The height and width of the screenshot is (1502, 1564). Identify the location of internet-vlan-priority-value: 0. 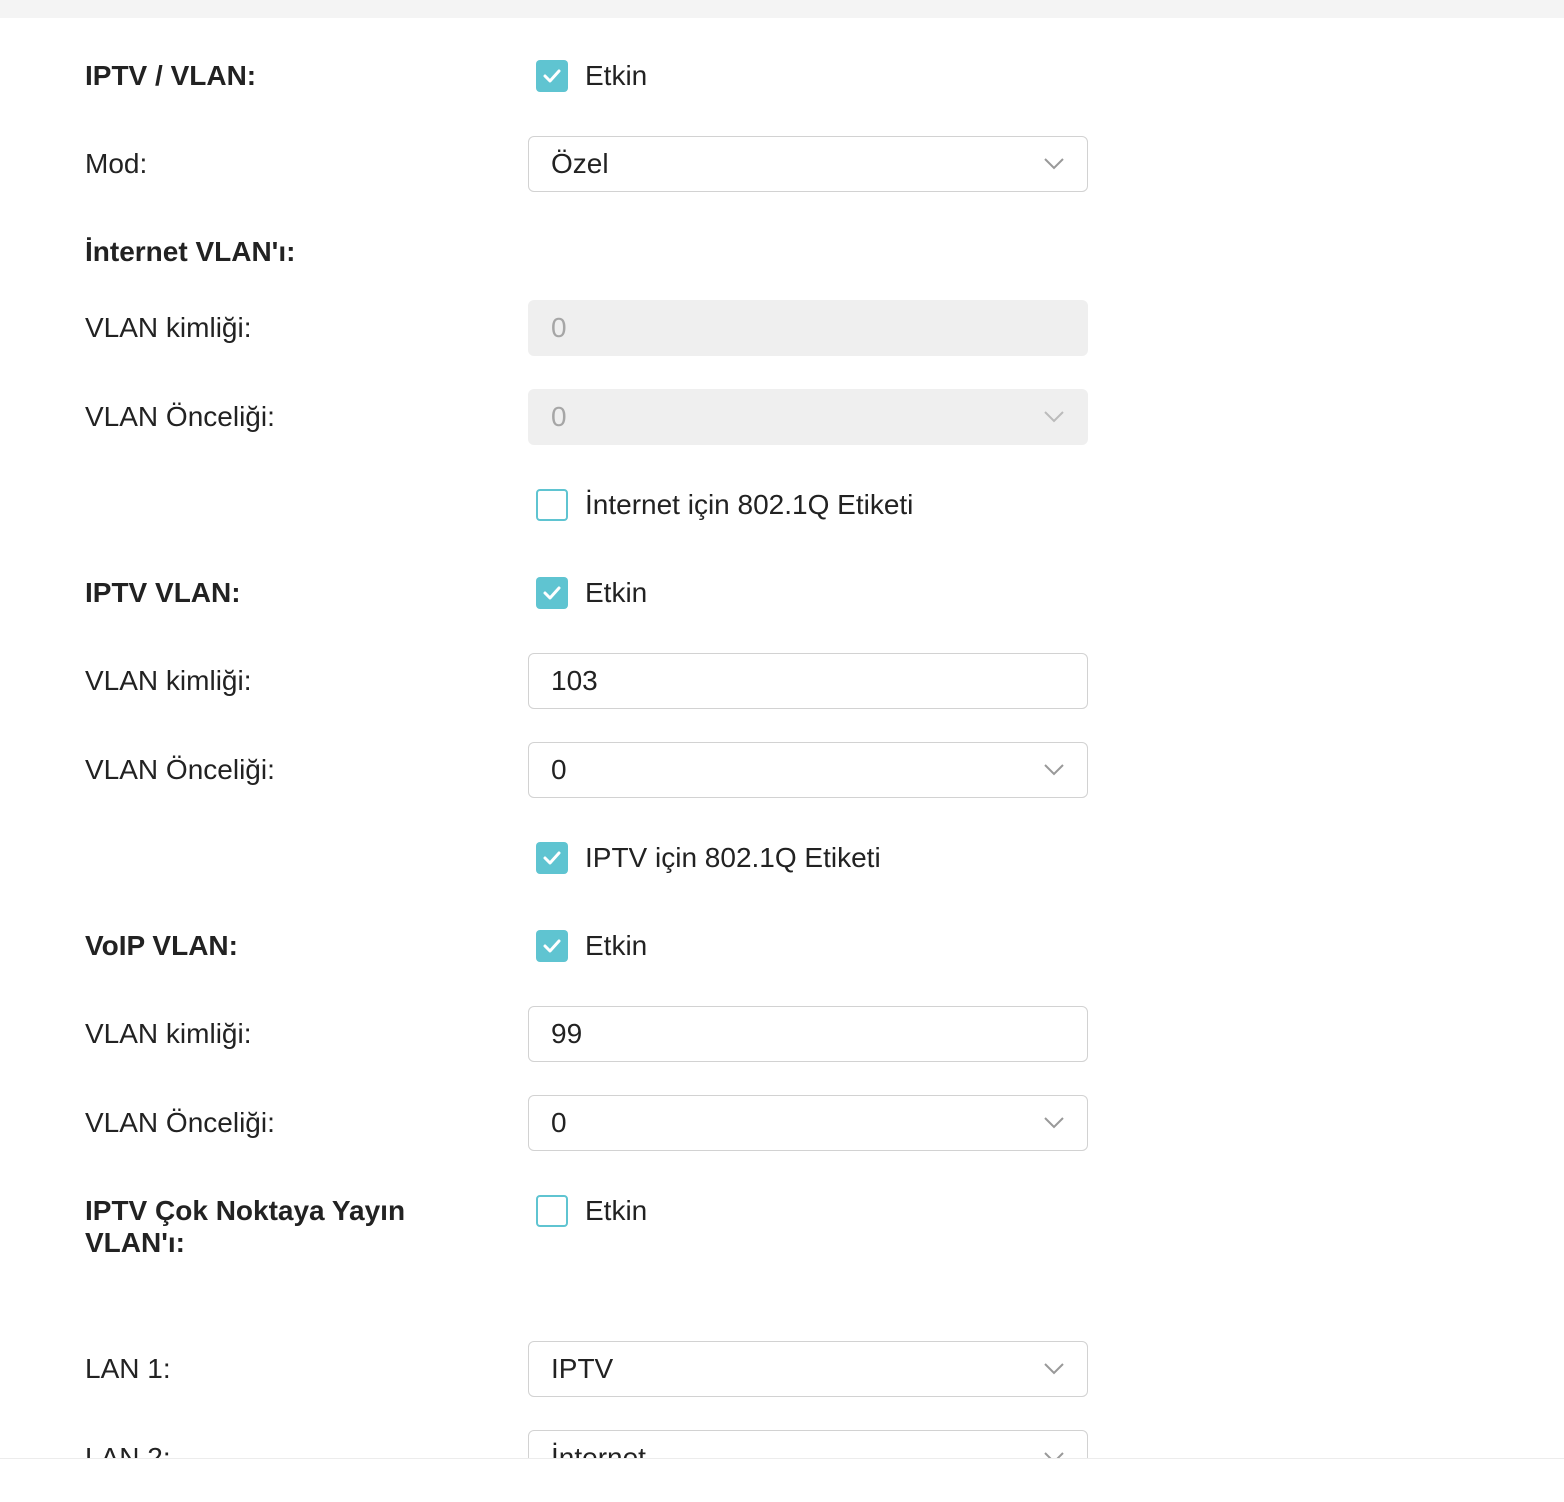
(559, 416).